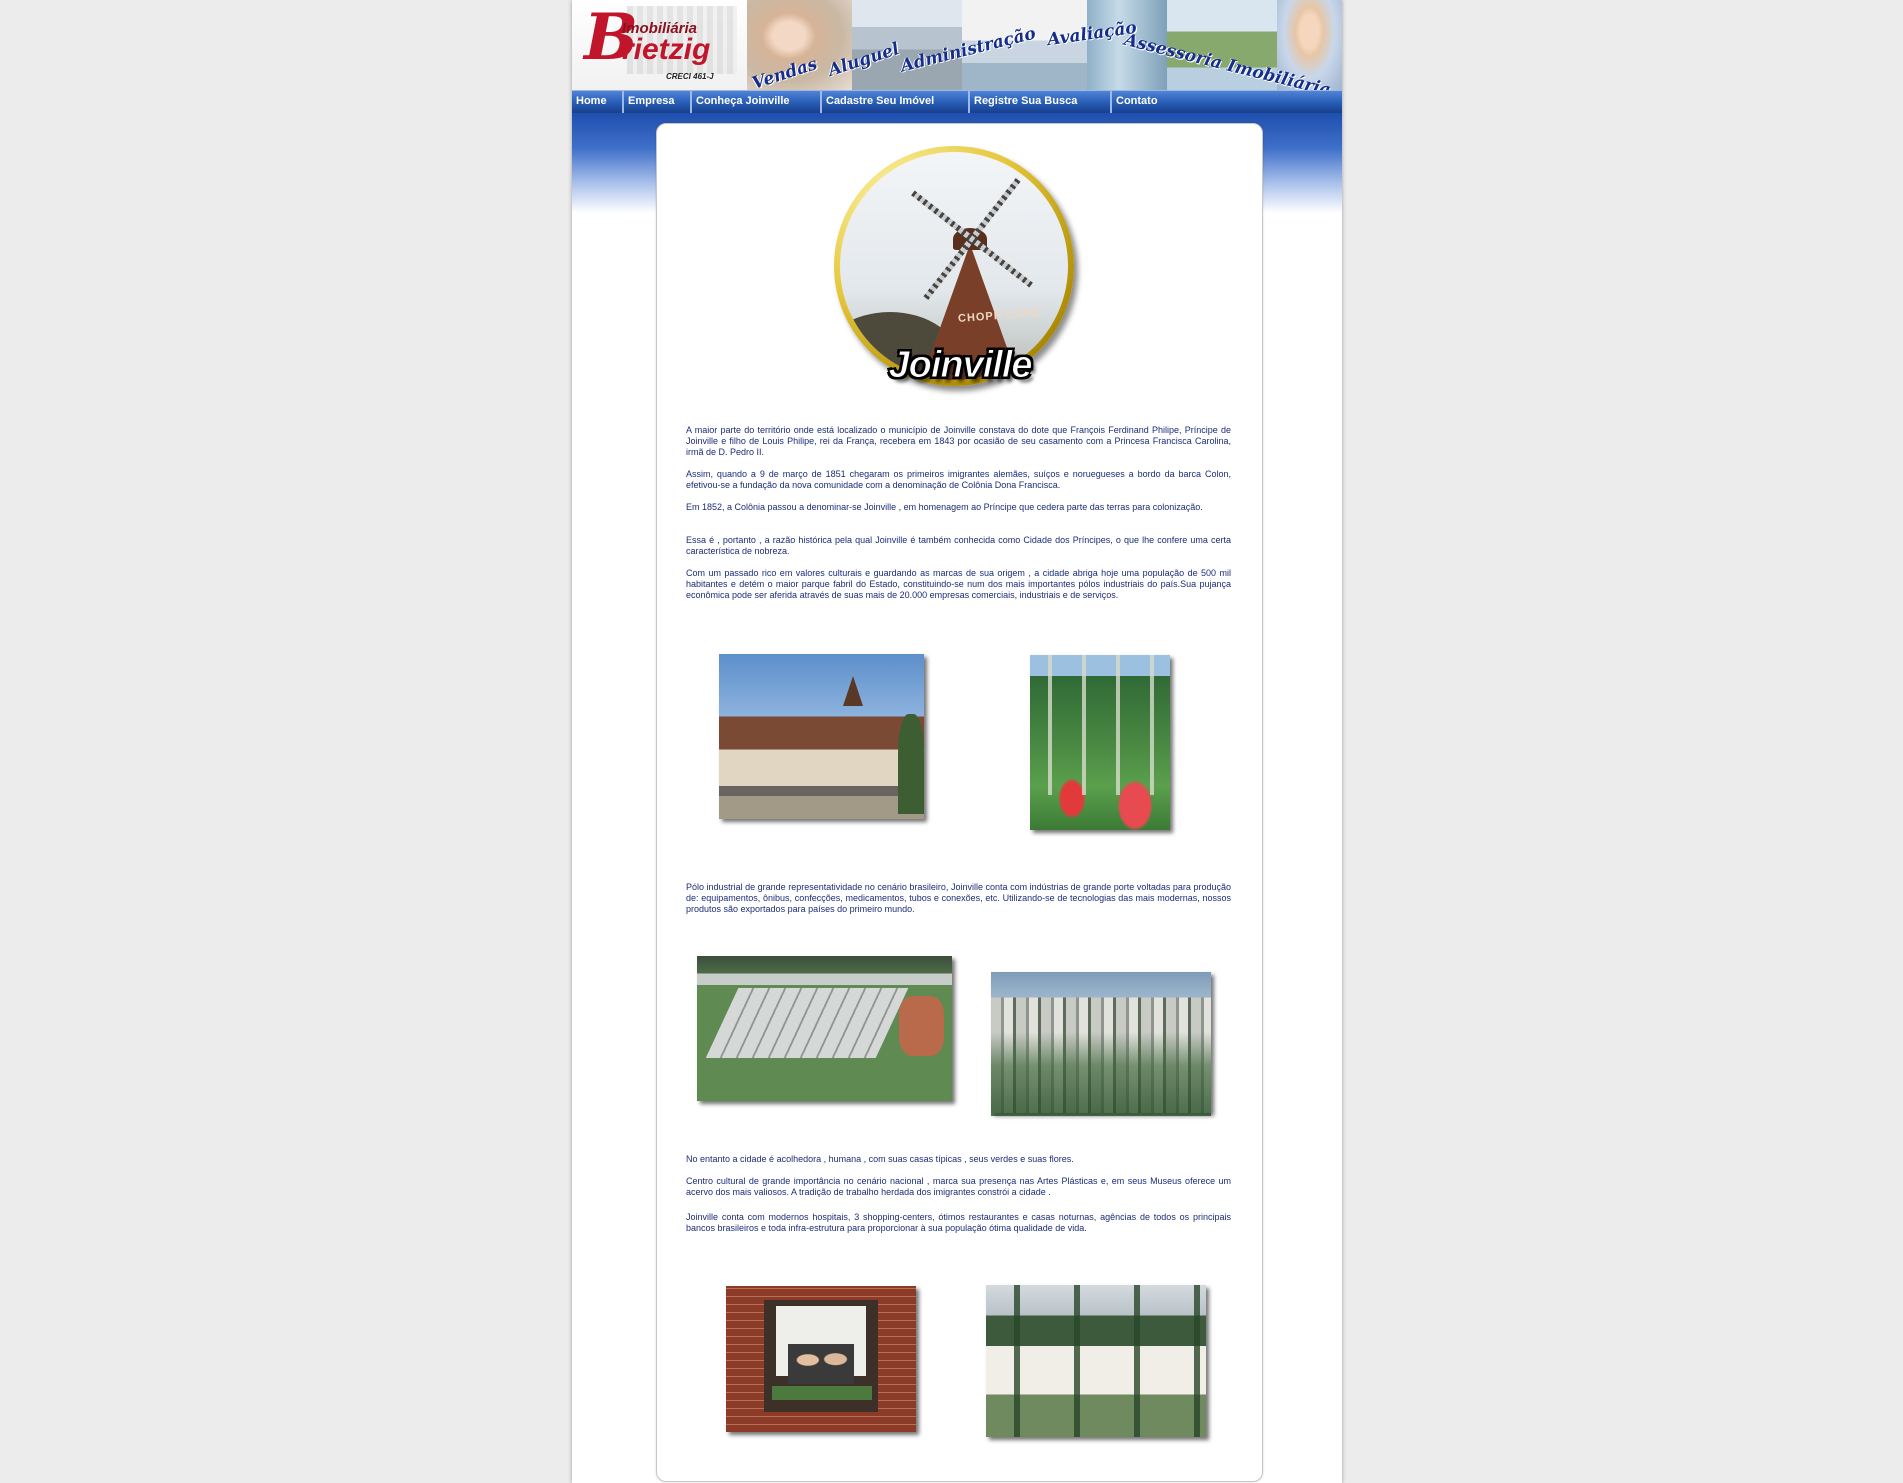 The width and height of the screenshot is (1903, 1483). Describe the element at coordinates (656, 102) in the screenshot. I see `menu-empresa: Empresa` at that location.